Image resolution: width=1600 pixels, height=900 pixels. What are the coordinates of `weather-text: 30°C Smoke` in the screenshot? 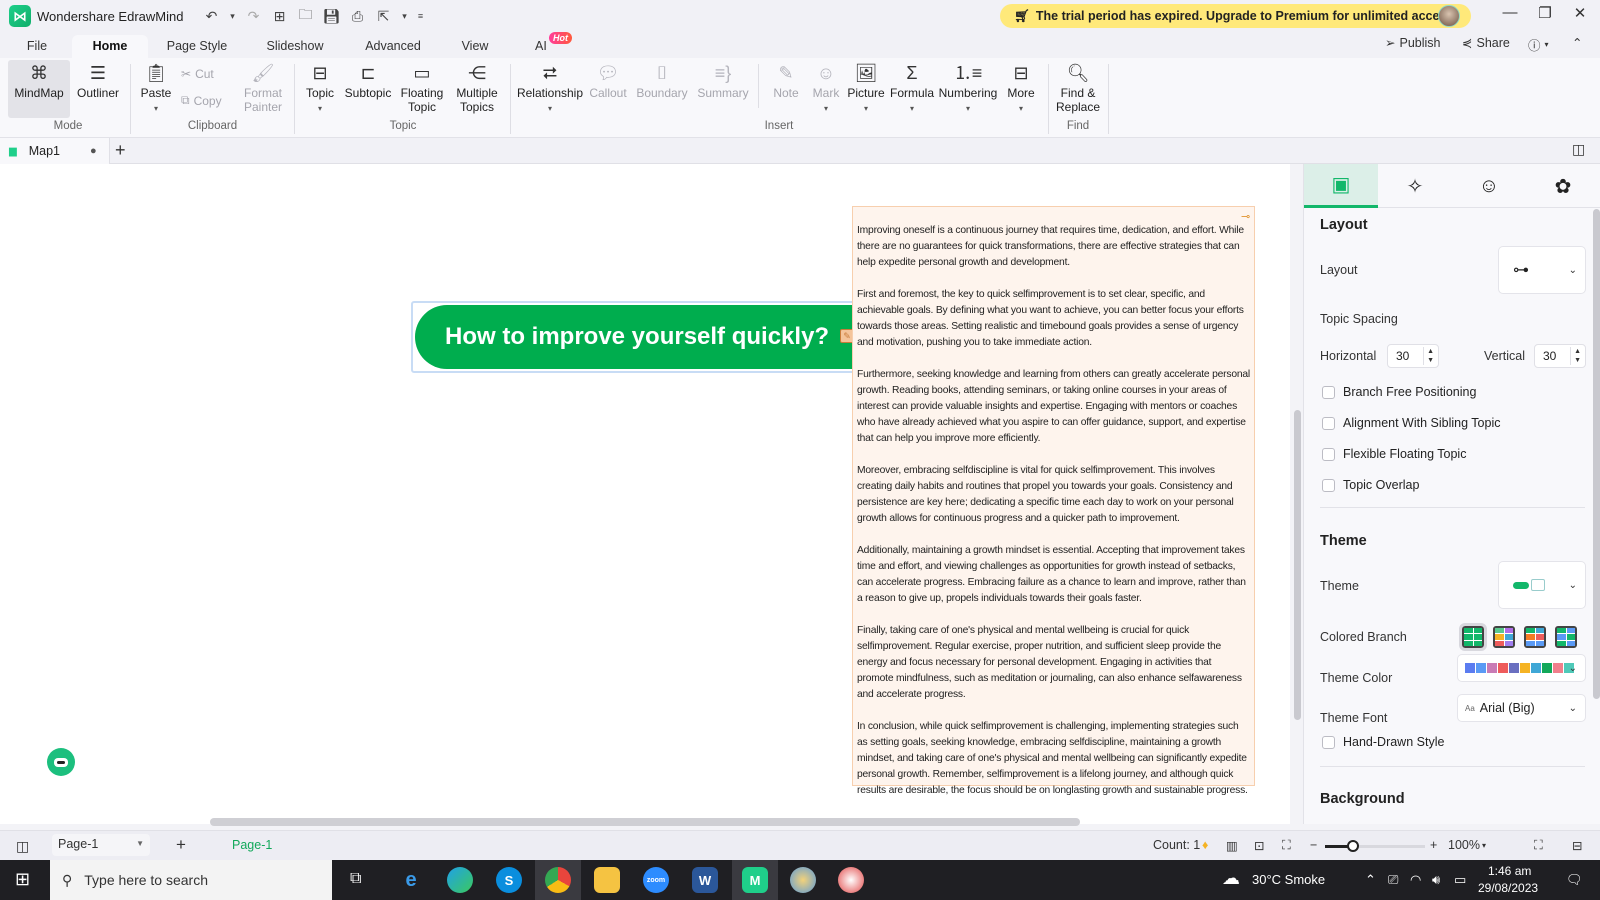 It's located at (1288, 879).